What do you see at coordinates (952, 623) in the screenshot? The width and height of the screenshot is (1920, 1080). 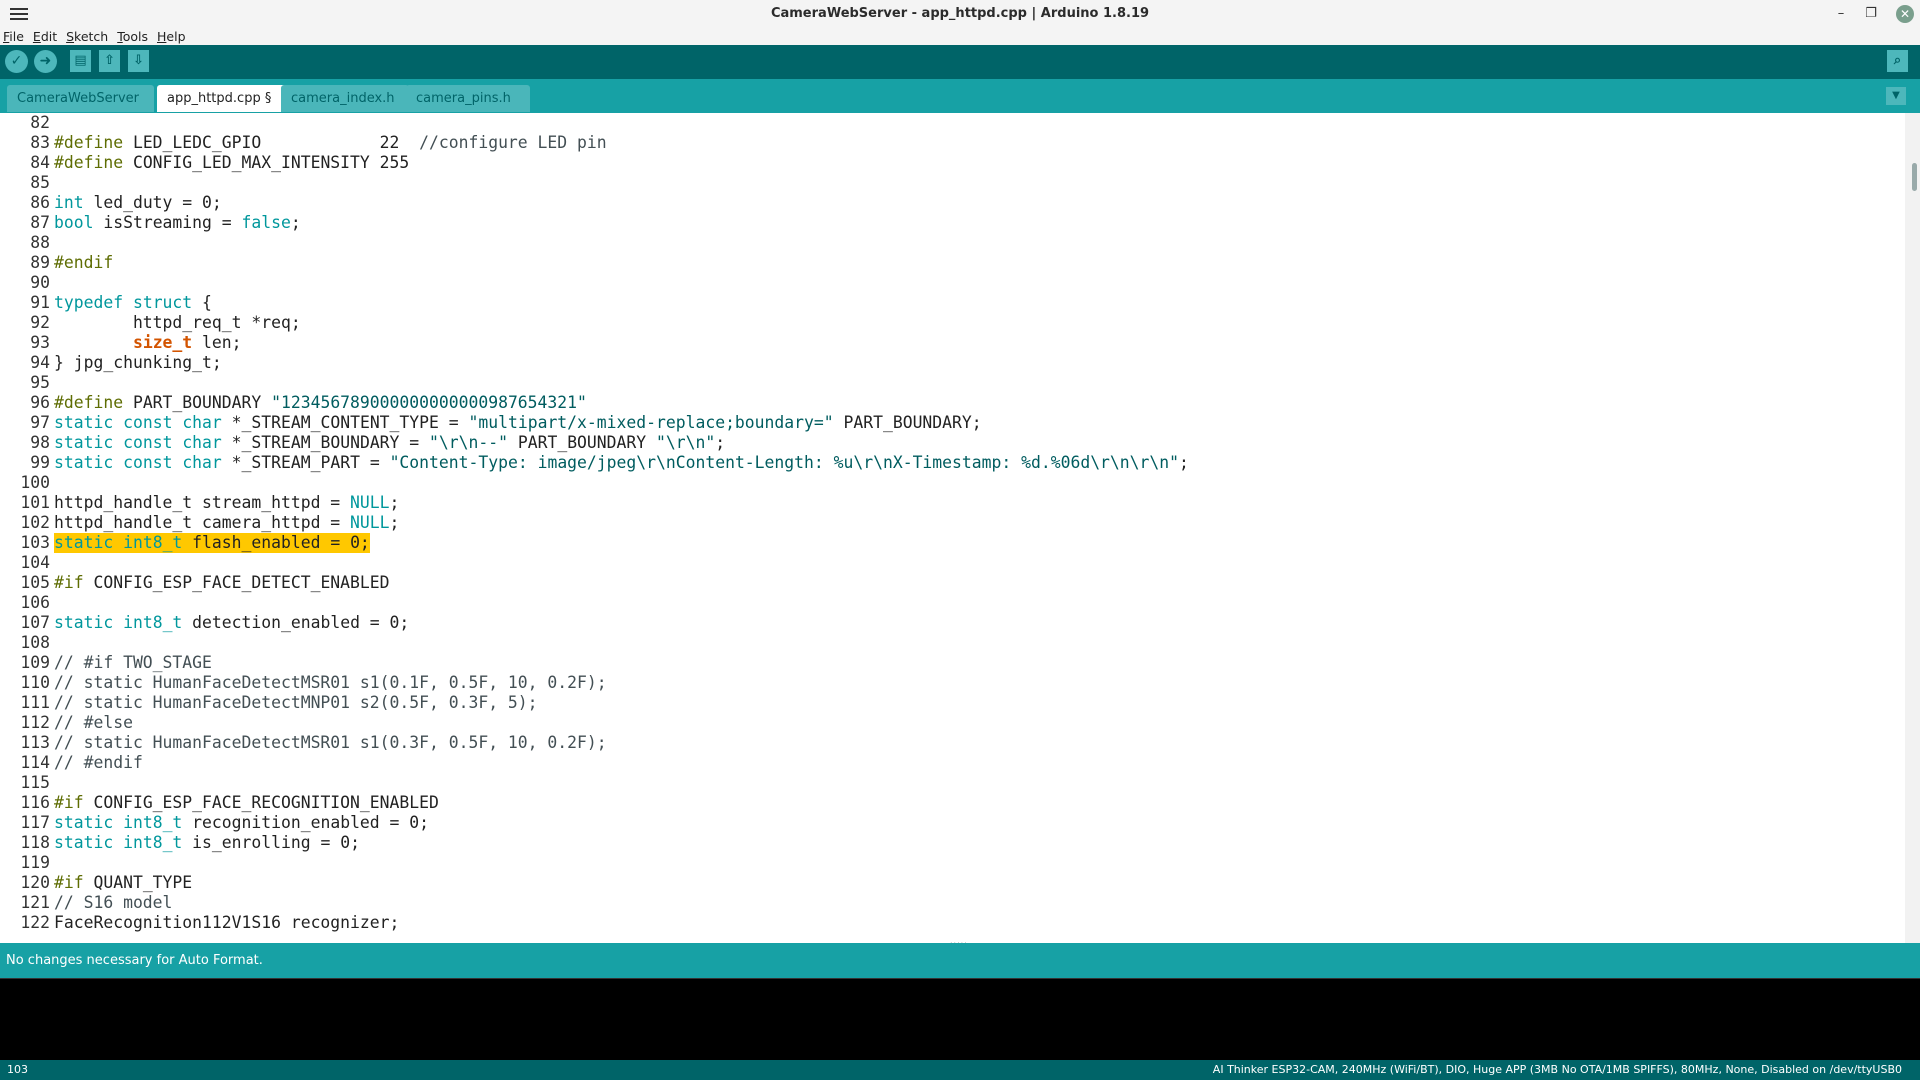 I see `code-line: 107 static int8_t detection_enabled = 0;` at bounding box center [952, 623].